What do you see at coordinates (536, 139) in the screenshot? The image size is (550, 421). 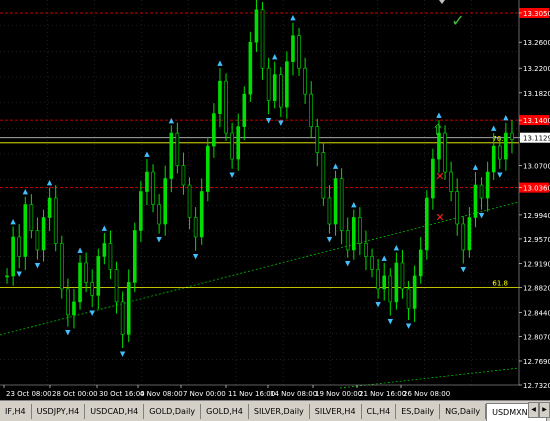 I see `current-price-label: 13.1129` at bounding box center [536, 139].